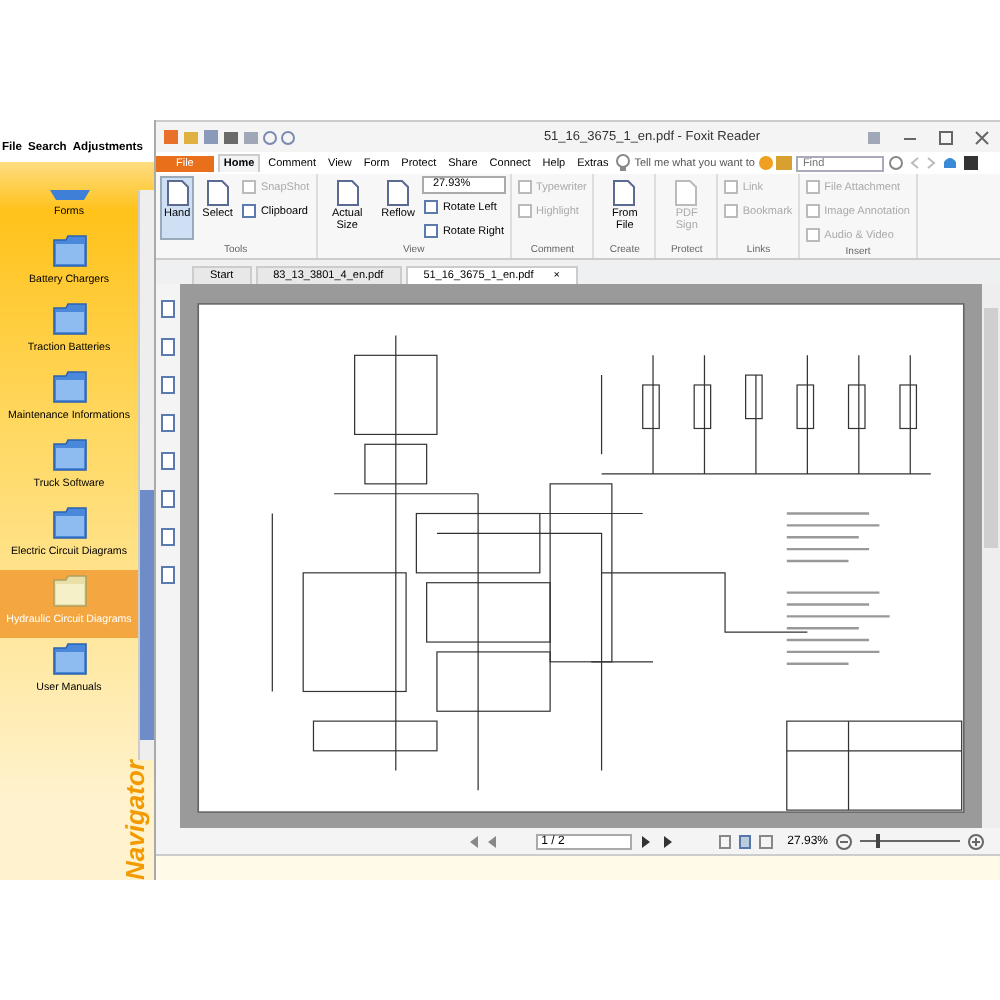 This screenshot has height=1000, width=1000. I want to click on navigator-title: Navigator, so click(135, 820).